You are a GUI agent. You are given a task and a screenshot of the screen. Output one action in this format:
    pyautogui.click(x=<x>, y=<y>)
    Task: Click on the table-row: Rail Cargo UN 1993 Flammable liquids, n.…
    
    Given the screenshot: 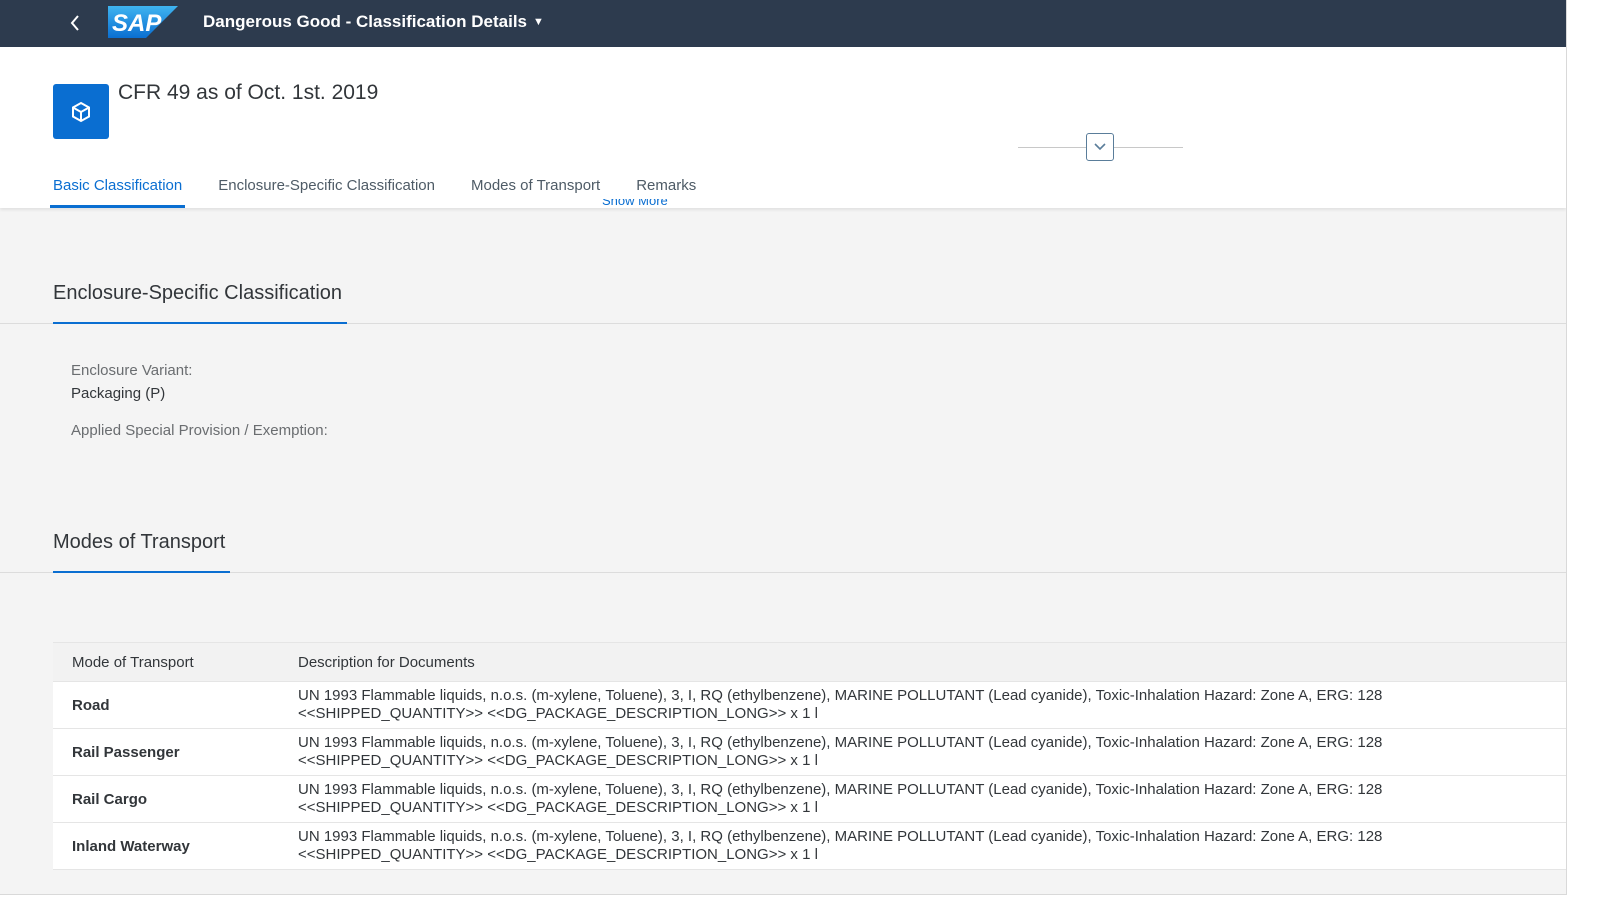 What is the action you would take?
    pyautogui.click(x=809, y=799)
    